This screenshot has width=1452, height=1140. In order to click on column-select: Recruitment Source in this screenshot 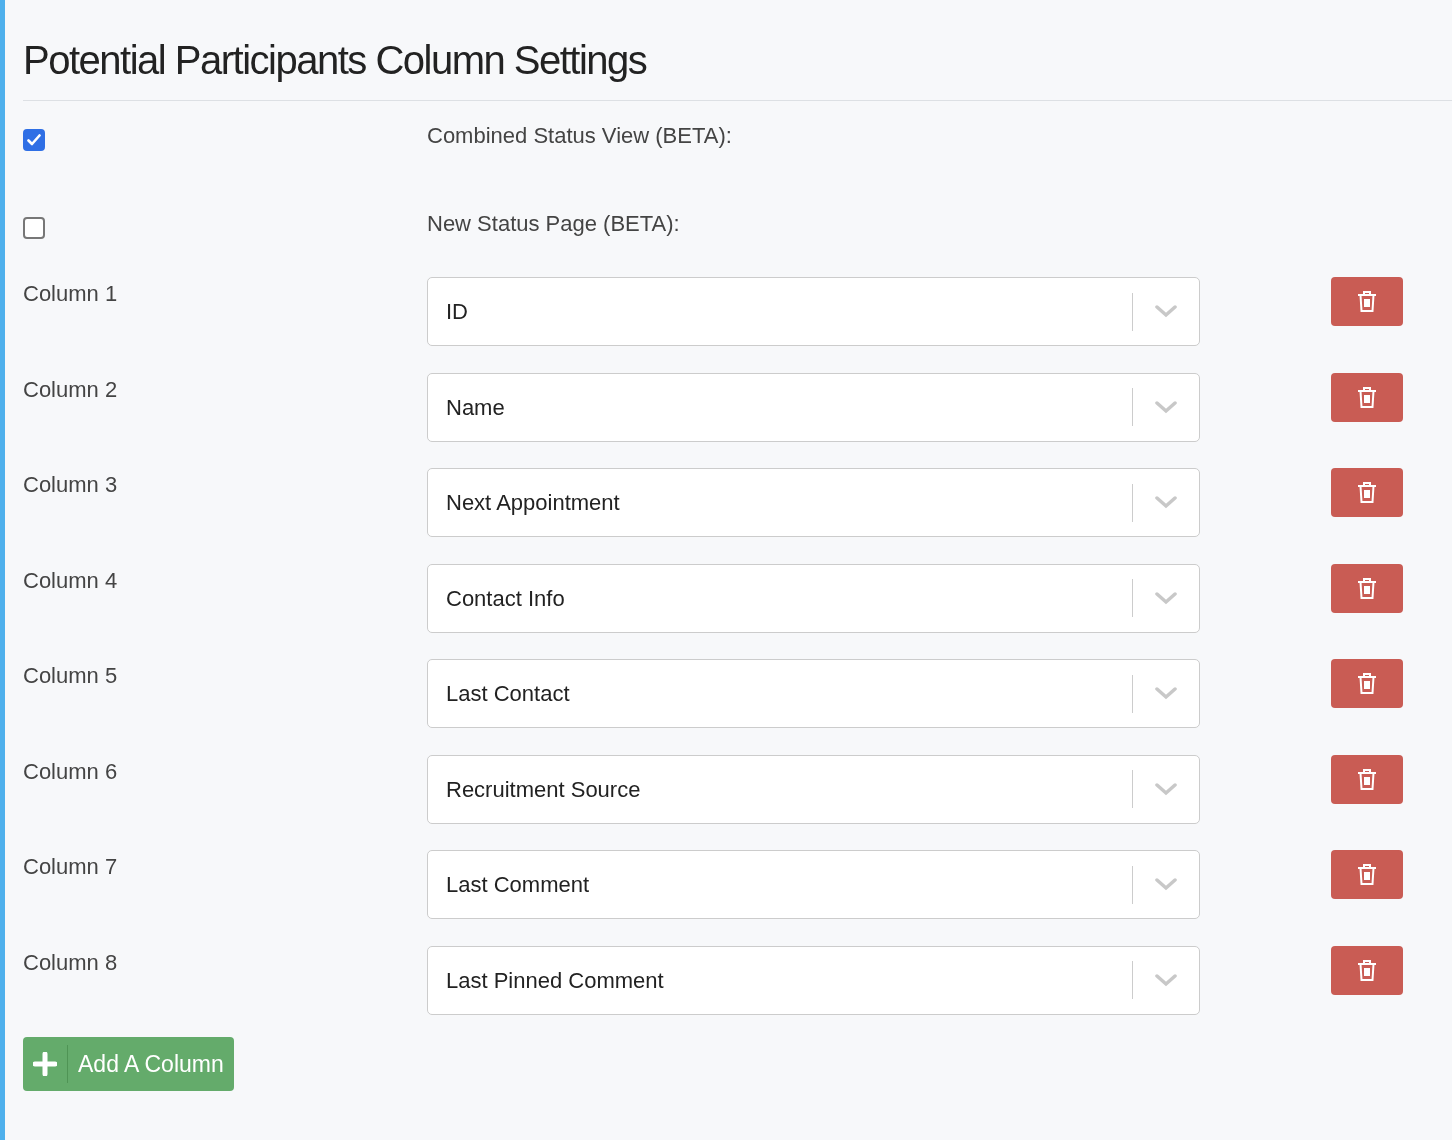, I will do `click(813, 789)`.